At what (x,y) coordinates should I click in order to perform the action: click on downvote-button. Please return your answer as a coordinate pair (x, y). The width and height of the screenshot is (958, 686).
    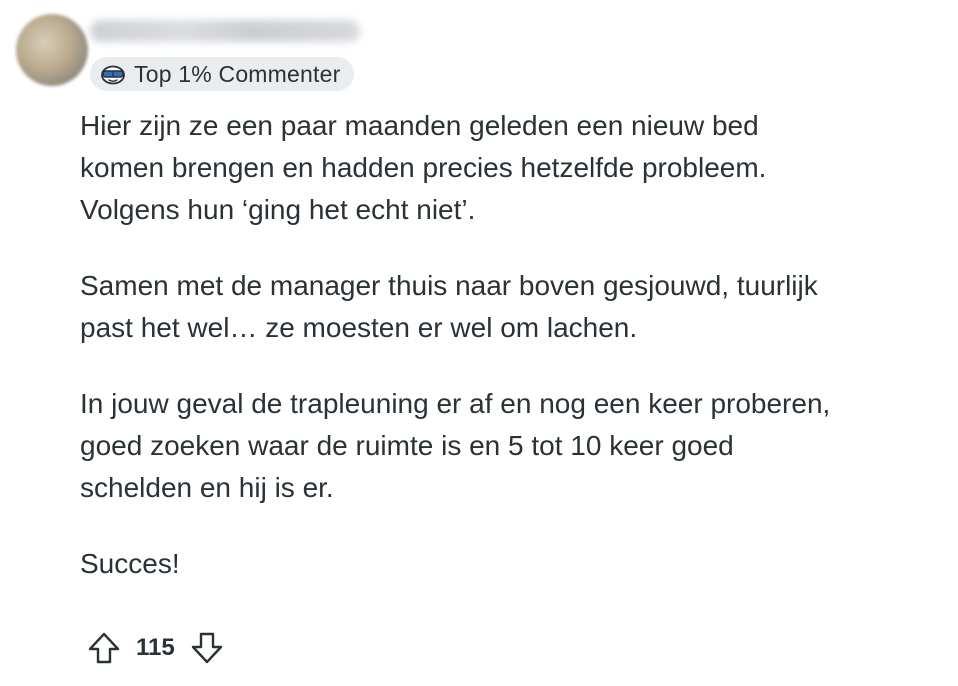
    Looking at the image, I should click on (207, 648).